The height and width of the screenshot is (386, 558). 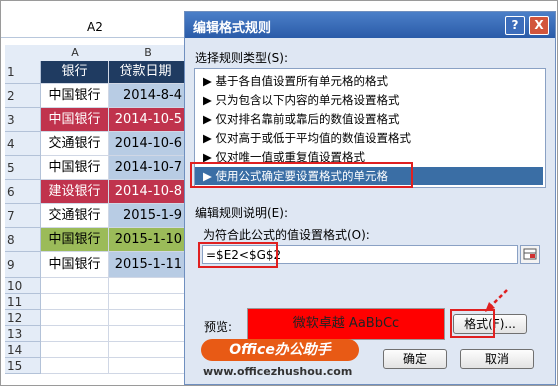 What do you see at coordinates (147, 96) in the screenshot?
I see `table-cell-date: 2014-8-4` at bounding box center [147, 96].